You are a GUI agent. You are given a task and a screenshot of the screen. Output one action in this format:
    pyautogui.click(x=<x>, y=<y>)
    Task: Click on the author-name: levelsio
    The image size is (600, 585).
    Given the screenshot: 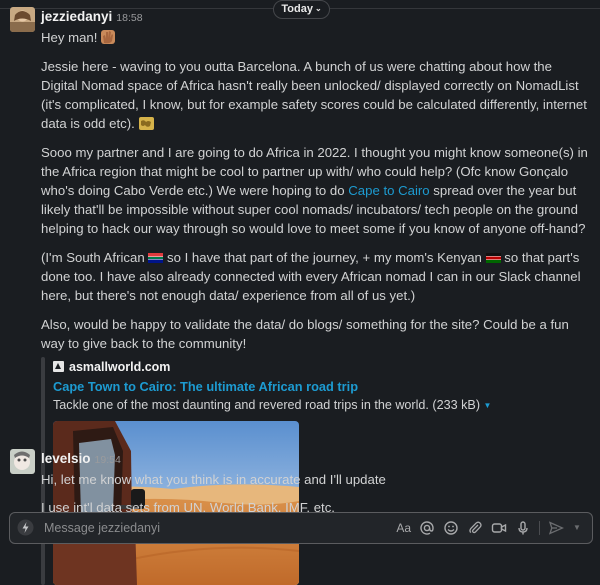 What is the action you would take?
    pyautogui.click(x=66, y=458)
    